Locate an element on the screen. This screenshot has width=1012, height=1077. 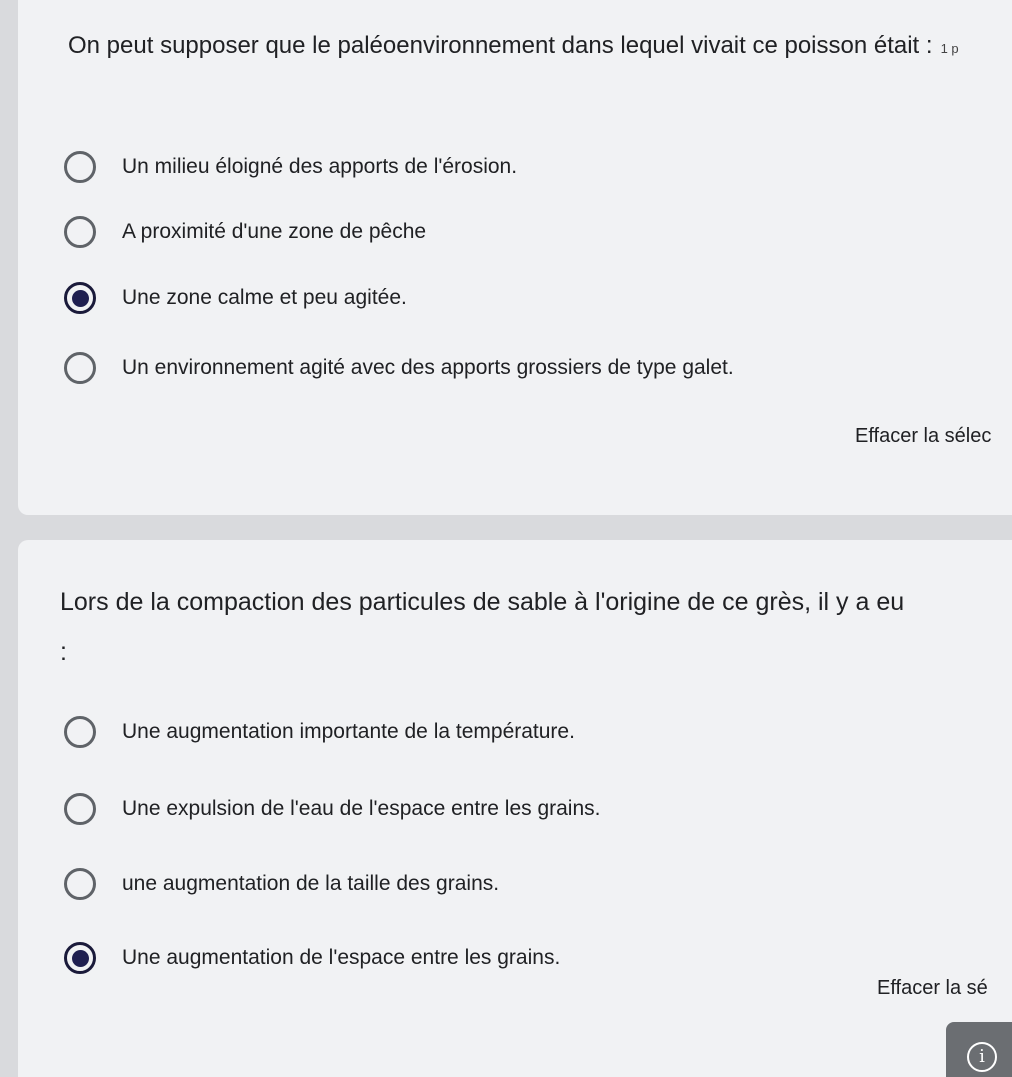
info-button: i is located at coordinates (979, 1049).